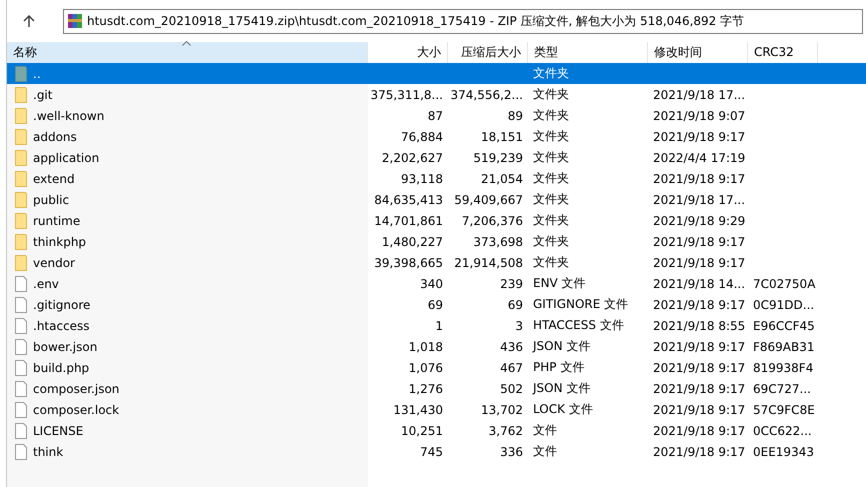 The width and height of the screenshot is (866, 487). What do you see at coordinates (431, 283) in the screenshot?
I see `size-cell: 340` at bounding box center [431, 283].